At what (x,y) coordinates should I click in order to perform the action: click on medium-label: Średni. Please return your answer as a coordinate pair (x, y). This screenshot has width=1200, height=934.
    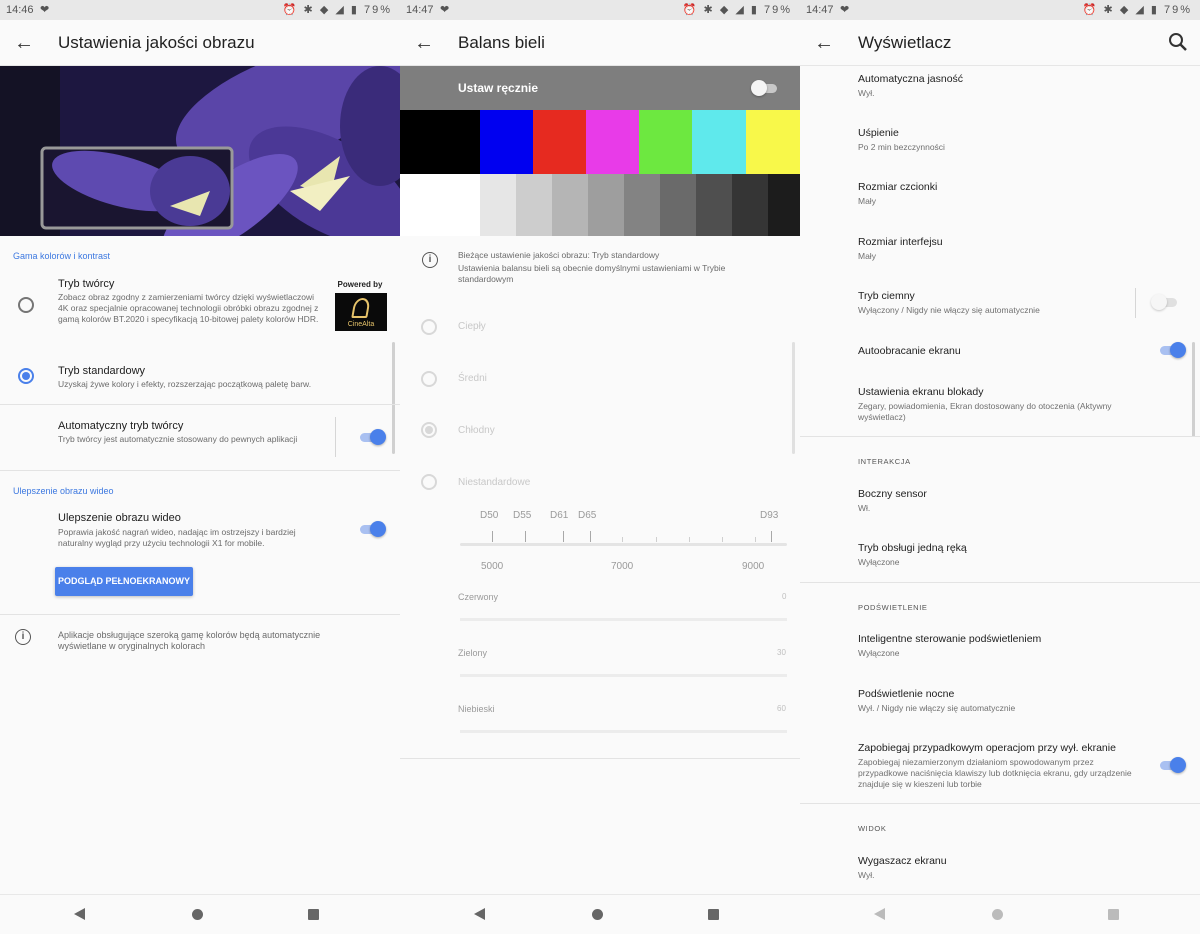
    Looking at the image, I should click on (472, 378).